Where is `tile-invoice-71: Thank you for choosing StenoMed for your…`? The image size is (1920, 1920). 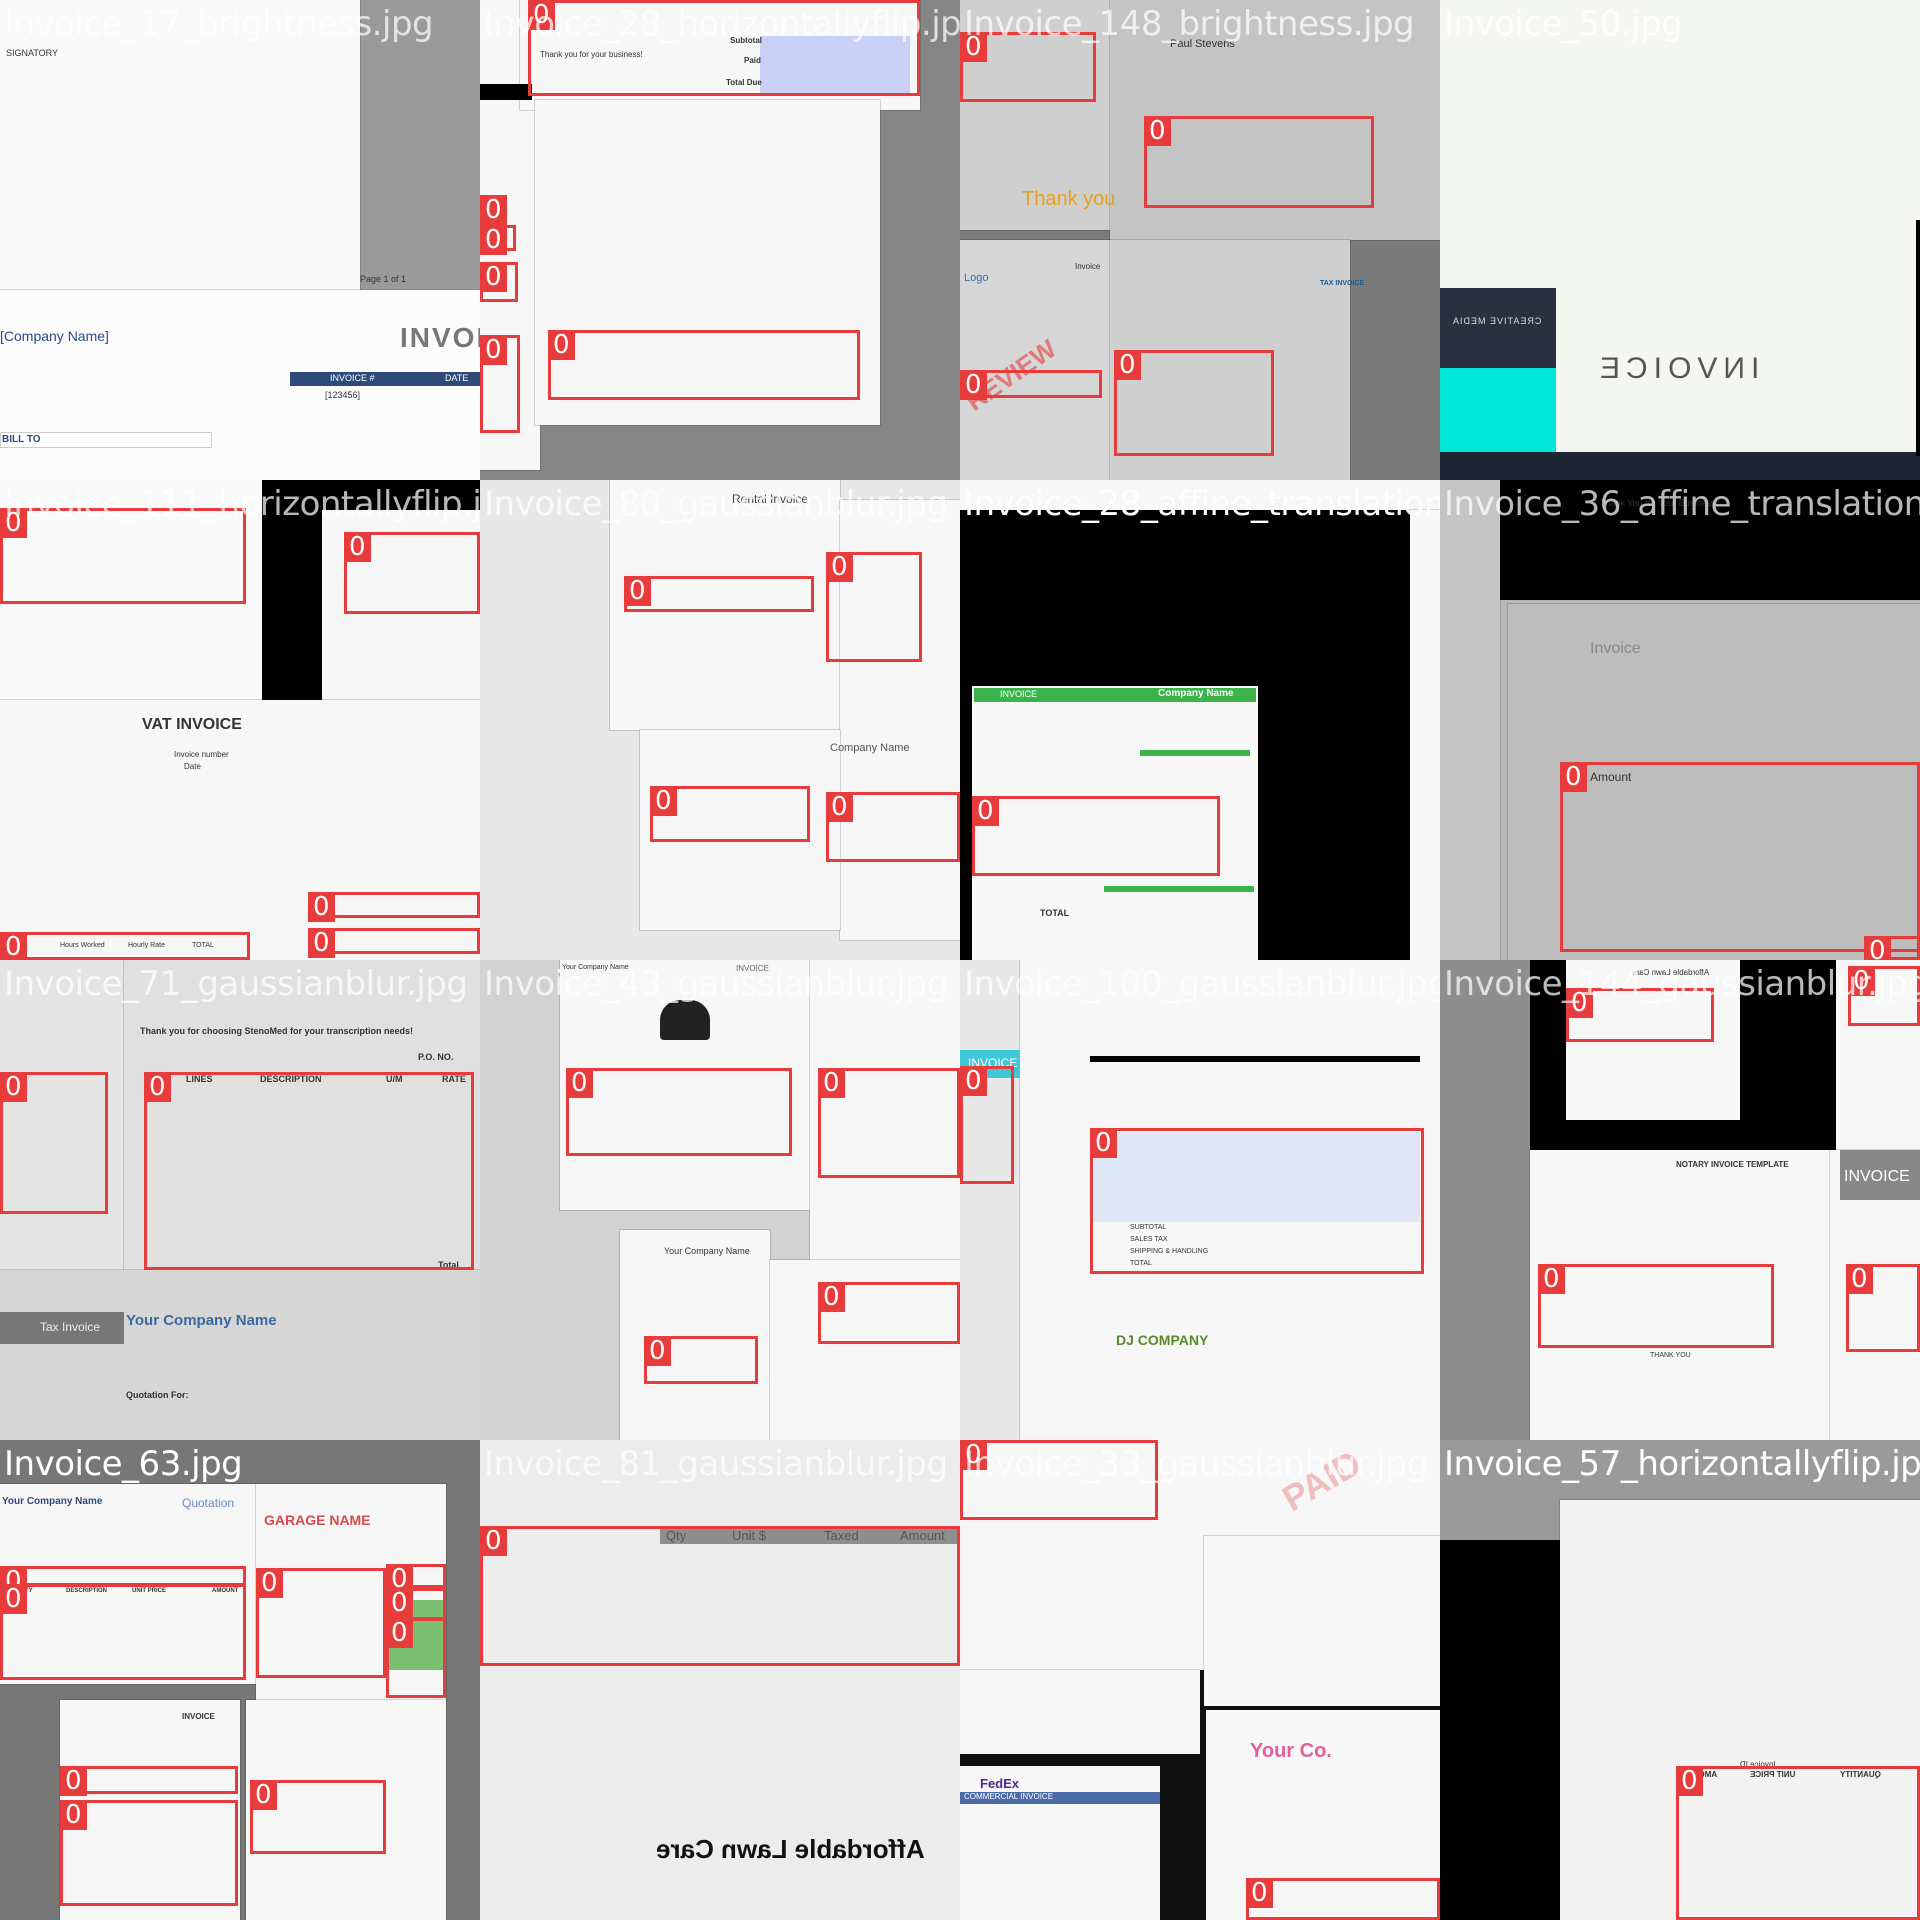 tile-invoice-71: Thank you for choosing StenoMed for your… is located at coordinates (240, 1200).